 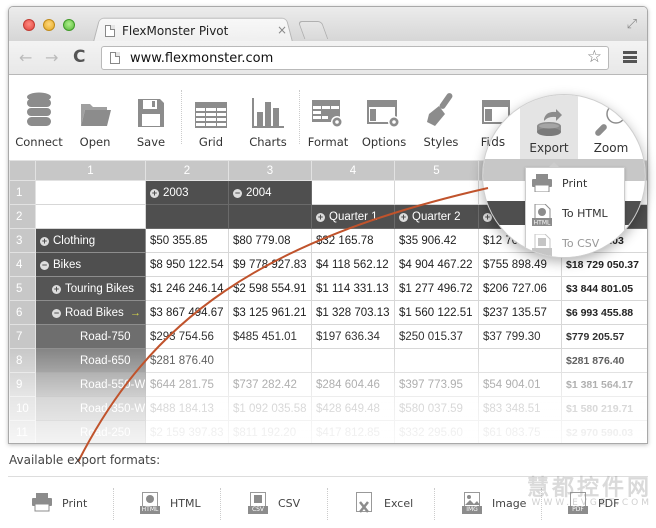 I want to click on column-number: 5, so click(x=436, y=170).